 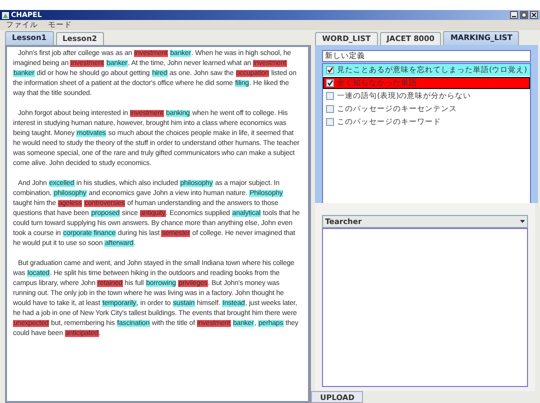 I want to click on close-icon, so click(x=534, y=15).